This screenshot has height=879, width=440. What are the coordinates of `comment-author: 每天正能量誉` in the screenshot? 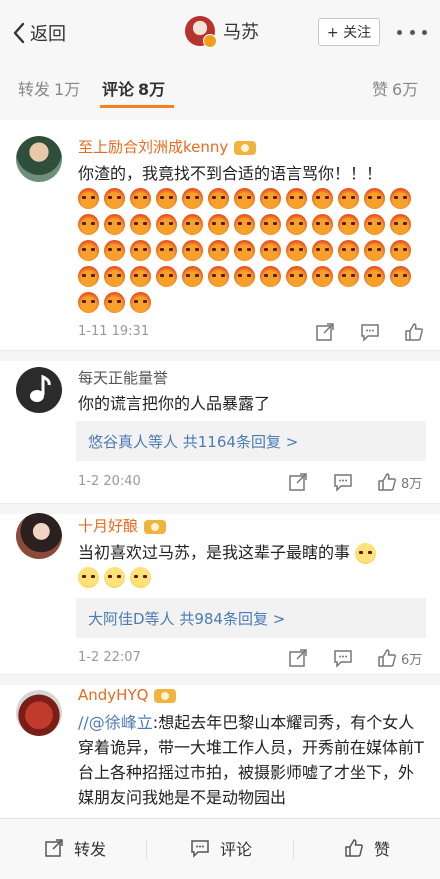 It's located at (123, 377).